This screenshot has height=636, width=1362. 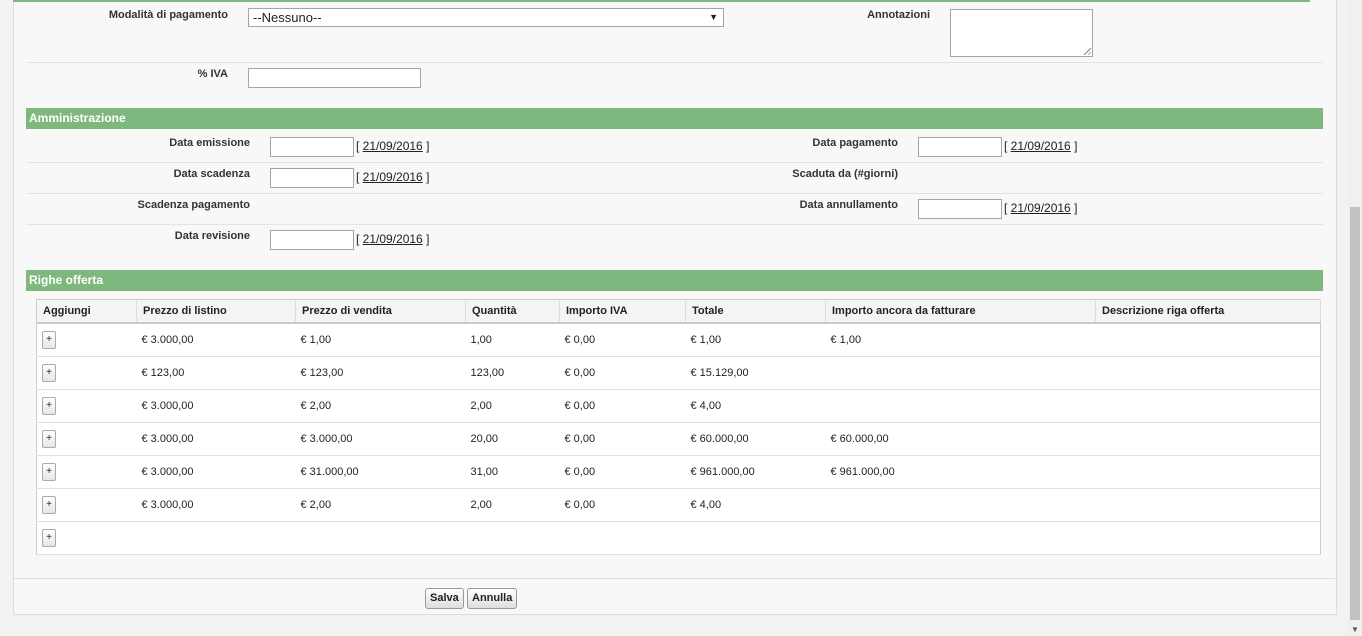 I want to click on empty-table-row: +, so click(x=678, y=538).